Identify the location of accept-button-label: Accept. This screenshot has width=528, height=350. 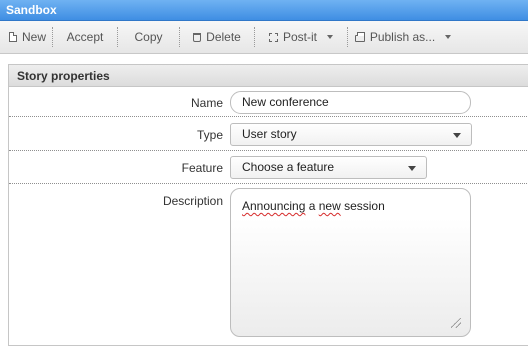
(85, 37).